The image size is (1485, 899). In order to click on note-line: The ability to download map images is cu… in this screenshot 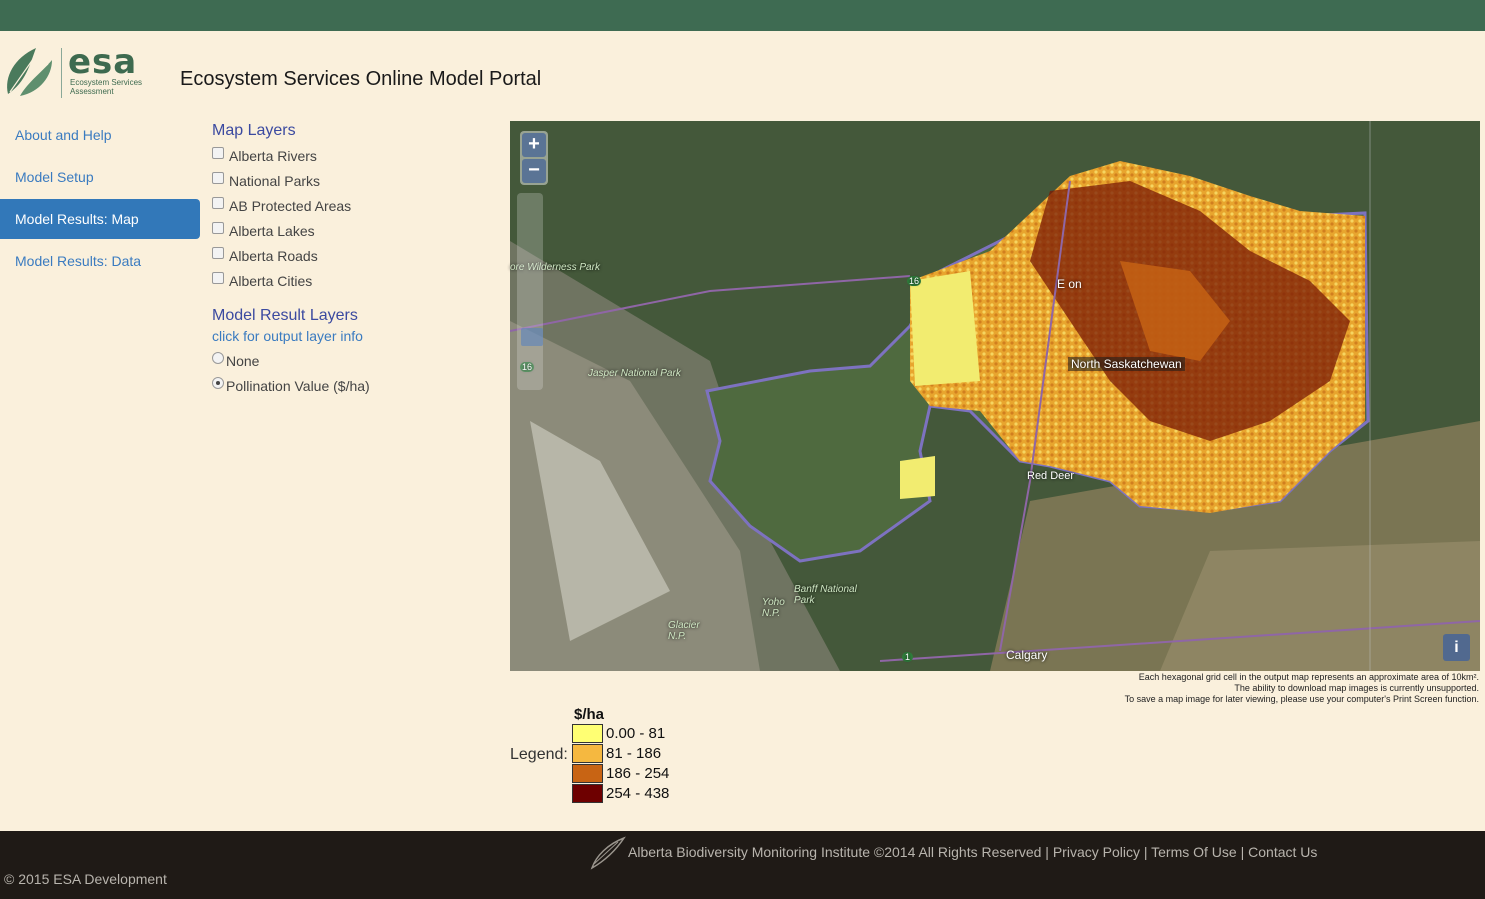, I will do `click(1356, 688)`.